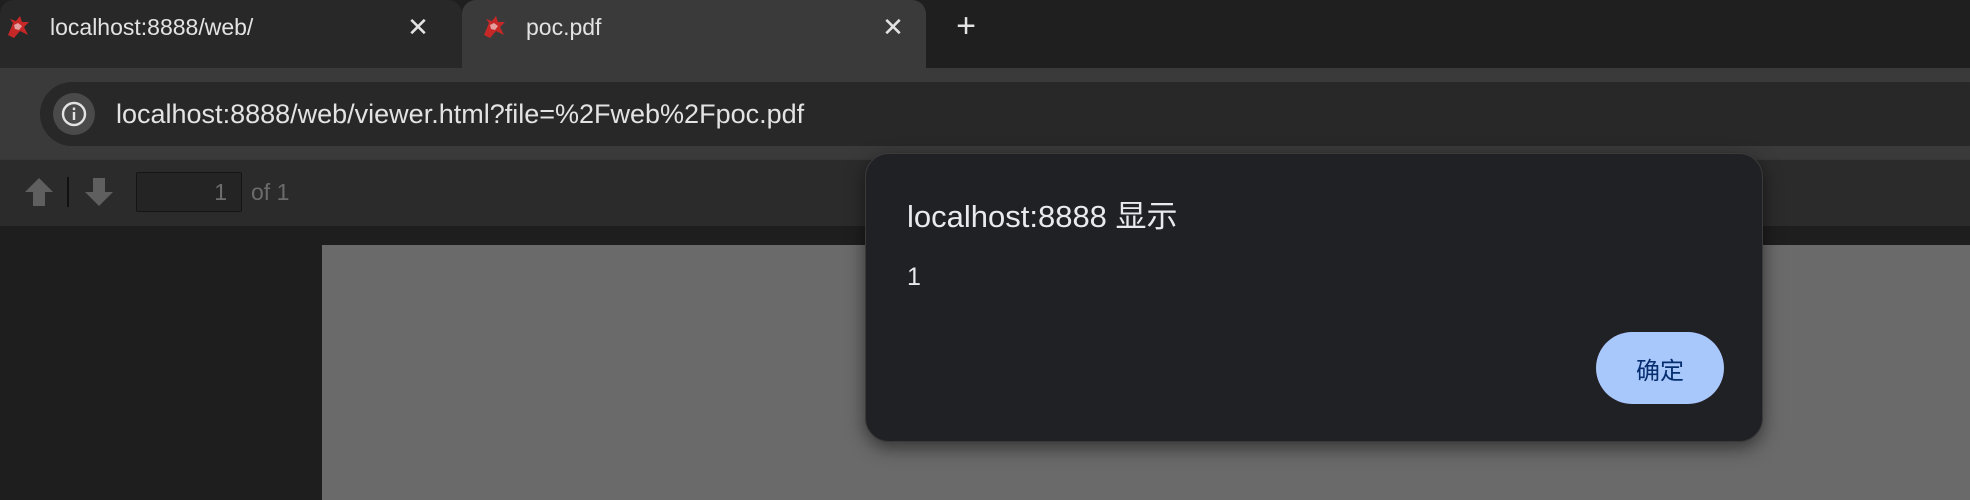  What do you see at coordinates (39, 192) in the screenshot?
I see `previous-page-icon` at bounding box center [39, 192].